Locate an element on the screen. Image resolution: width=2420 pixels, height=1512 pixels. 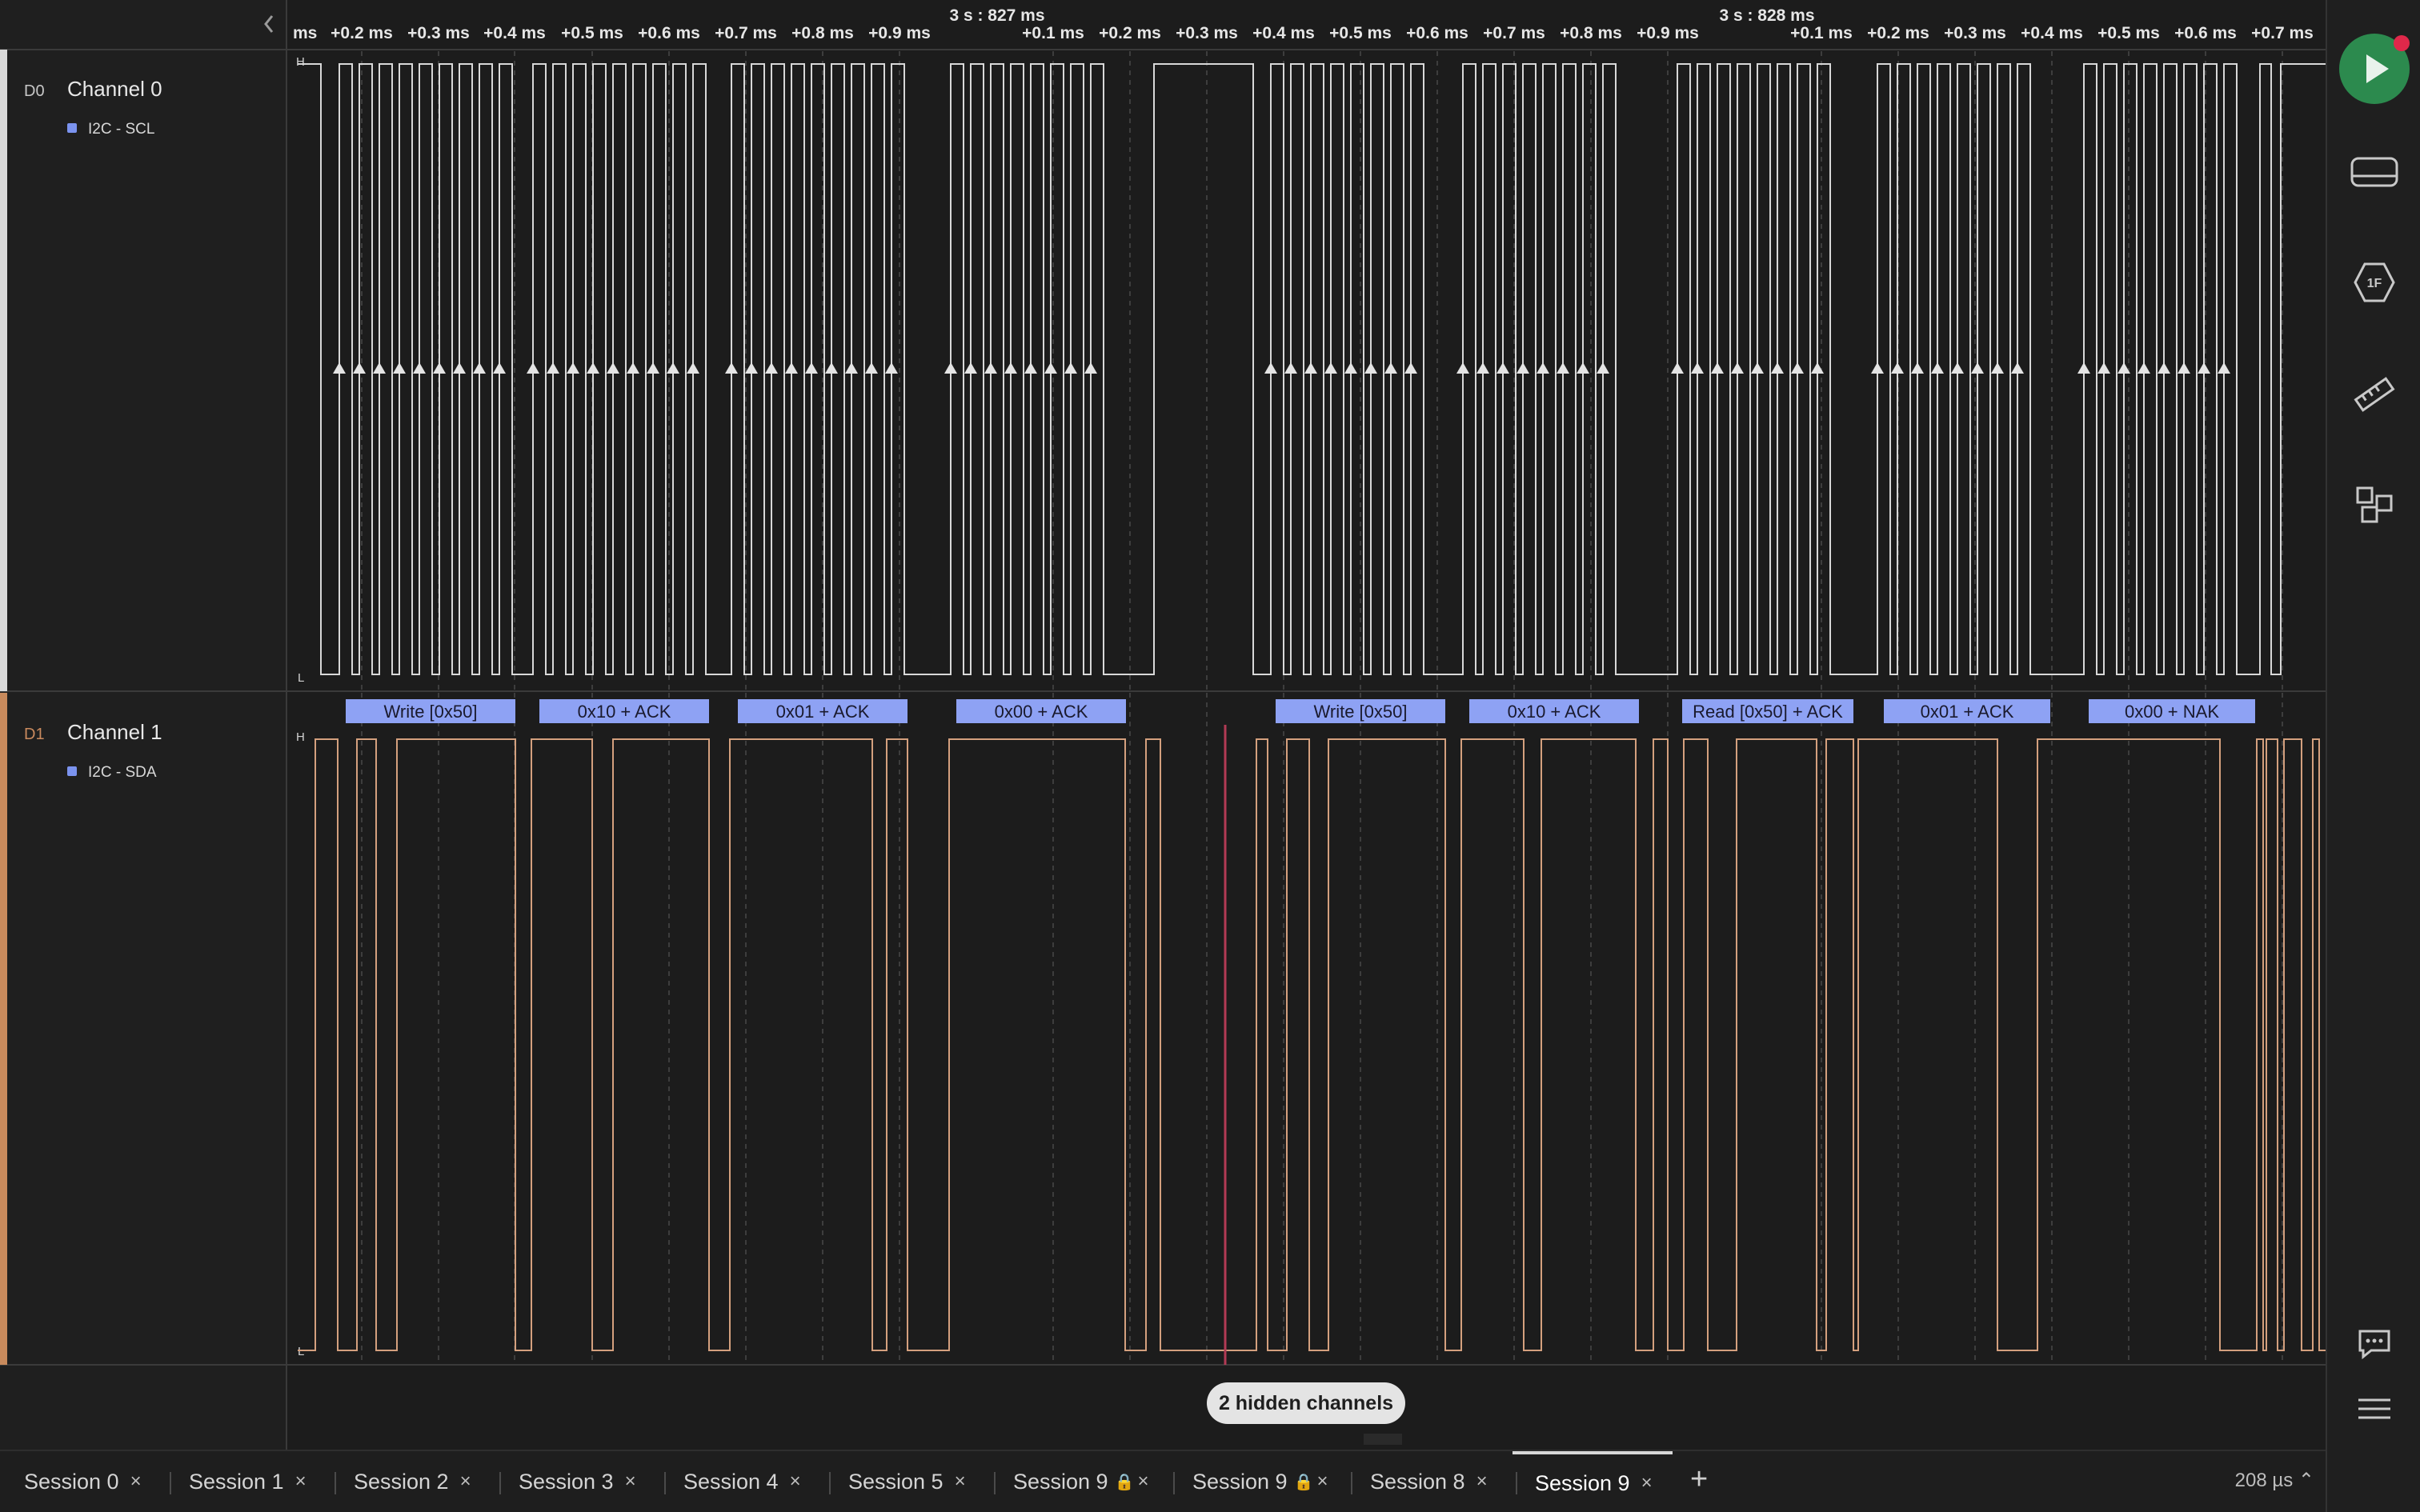
session-tab: Session 0 × is located at coordinates (83, 1481).